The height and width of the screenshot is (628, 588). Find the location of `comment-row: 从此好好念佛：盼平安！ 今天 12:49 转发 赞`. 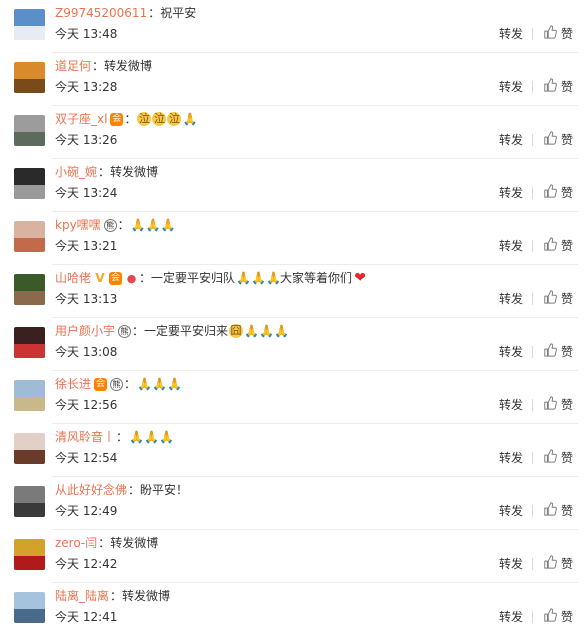

comment-row: 从此好好念佛：盼平安！ 今天 12:49 转发 赞 is located at coordinates (294, 503).